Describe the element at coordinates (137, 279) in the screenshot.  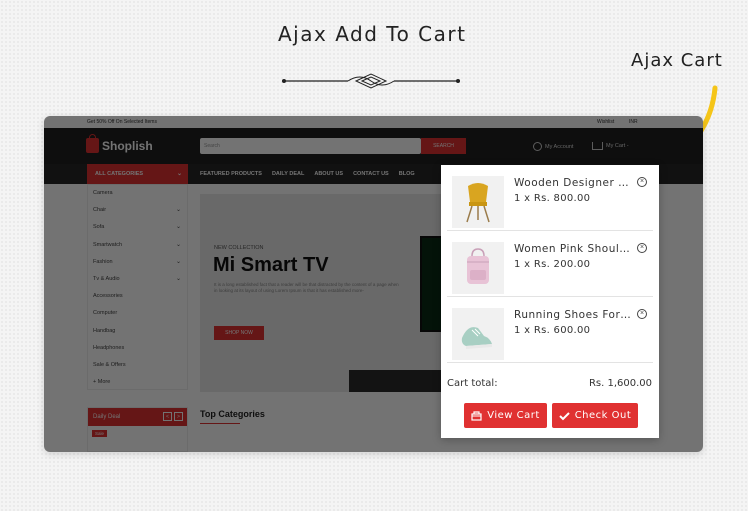
I see `sidebar-category: Tv & Audio ⌄` at that location.